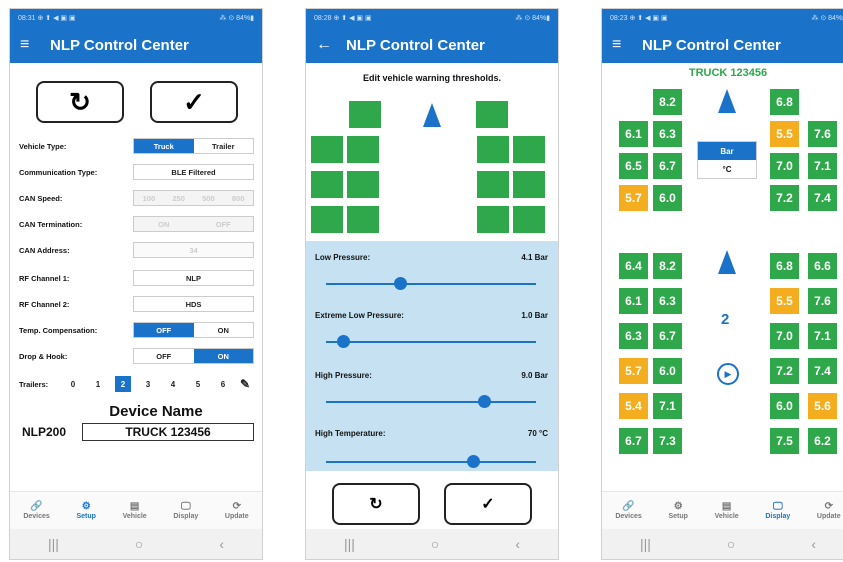 Image resolution: width=843 pixels, height=562 pixels. Describe the element at coordinates (149, 198) in the screenshot. I see `can-speed-100: 100` at that location.